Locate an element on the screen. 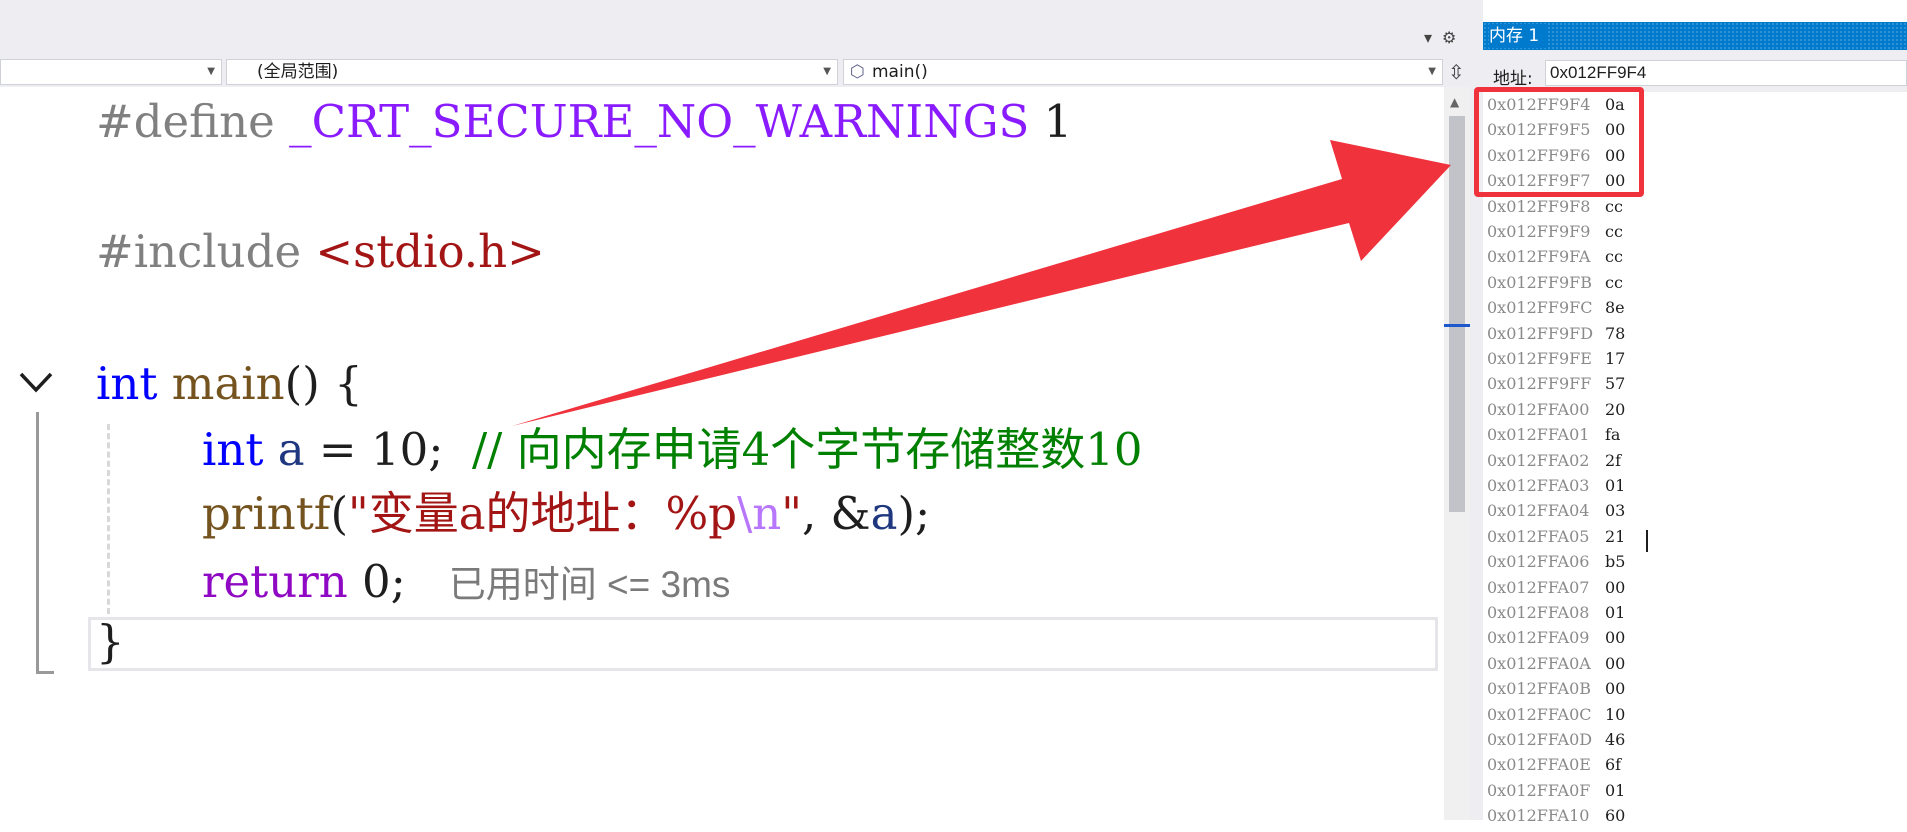 This screenshot has width=1907, height=832. memory-row: 0x012FFA0A 00 is located at coordinates (1556, 667).